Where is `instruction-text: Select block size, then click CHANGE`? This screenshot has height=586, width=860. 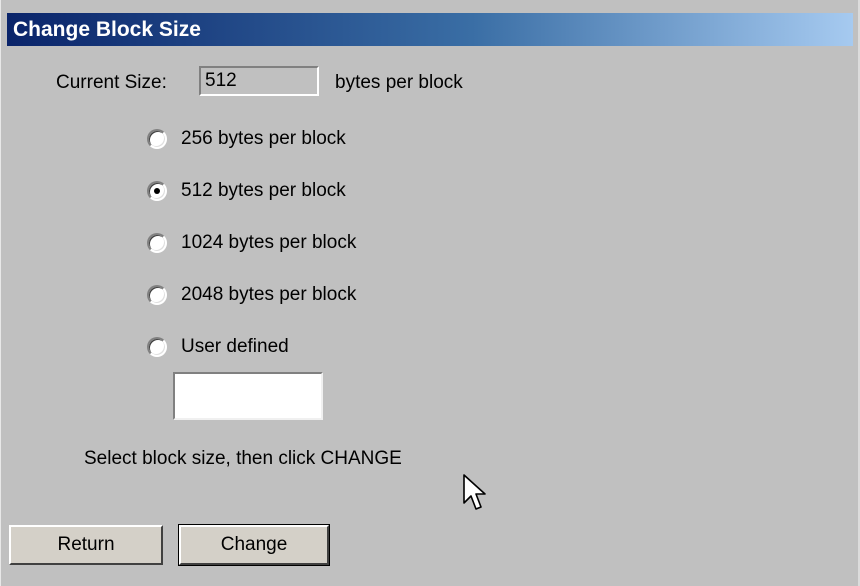 instruction-text: Select block size, then click CHANGE is located at coordinates (243, 458).